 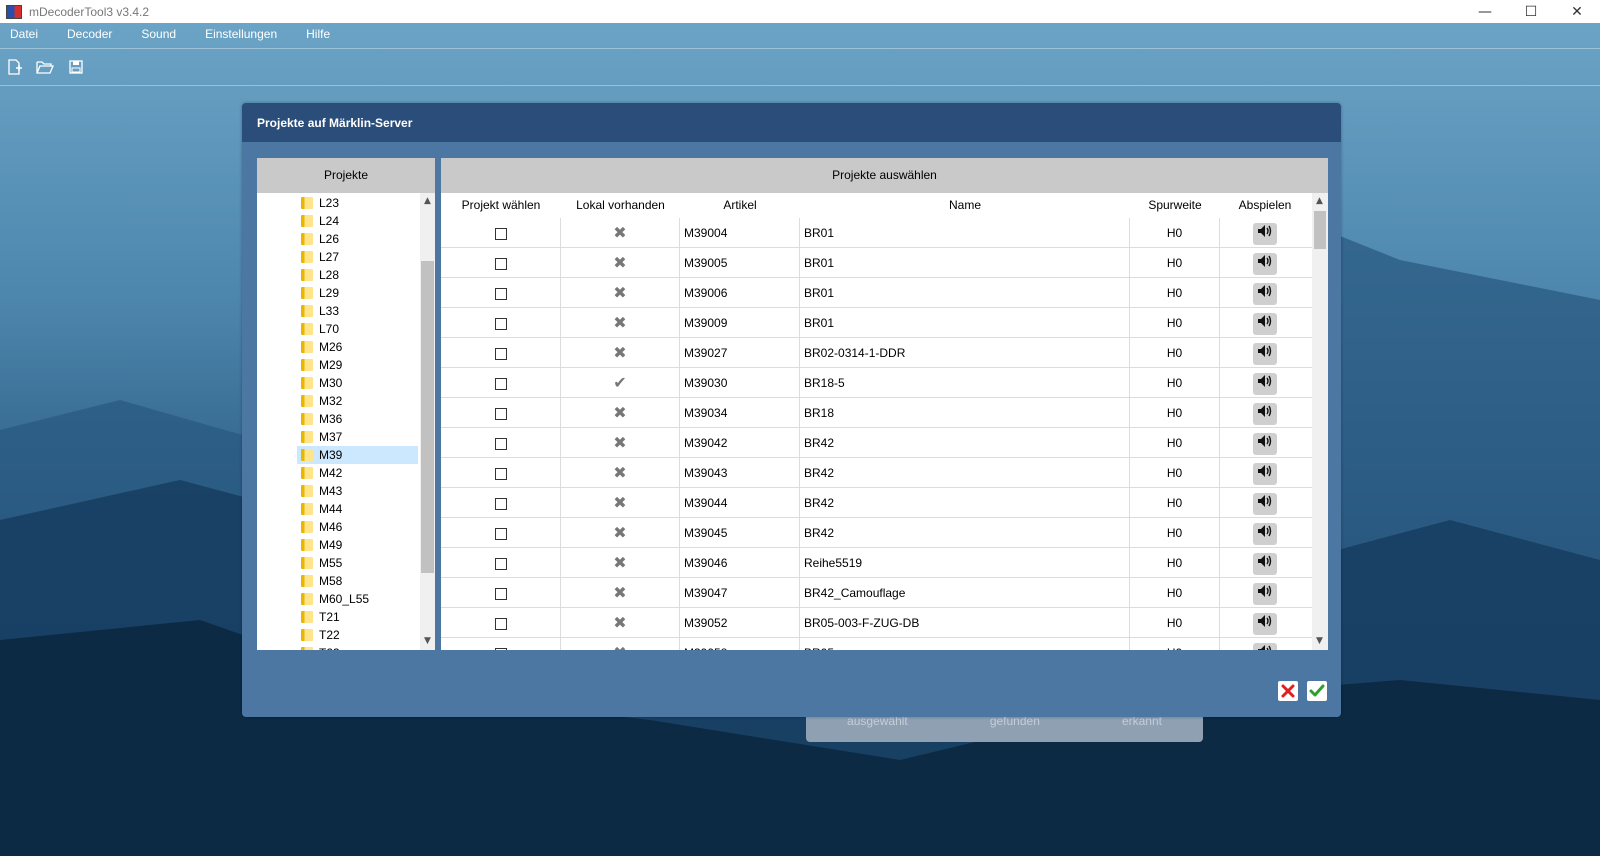 What do you see at coordinates (1531, 11) in the screenshot?
I see `maximize-button: ☐` at bounding box center [1531, 11].